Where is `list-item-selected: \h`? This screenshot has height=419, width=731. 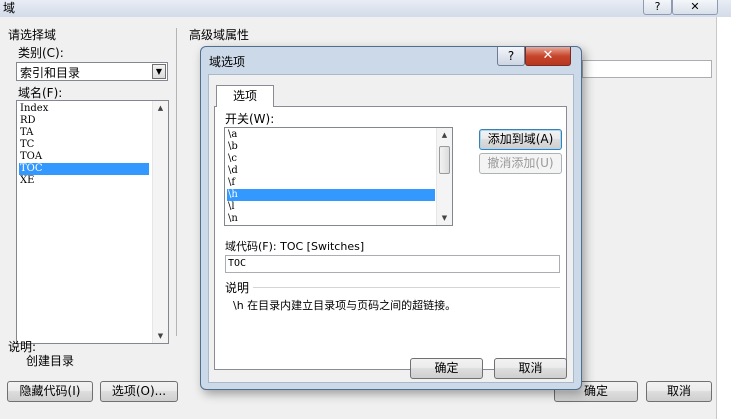 list-item-selected: \h is located at coordinates (331, 195).